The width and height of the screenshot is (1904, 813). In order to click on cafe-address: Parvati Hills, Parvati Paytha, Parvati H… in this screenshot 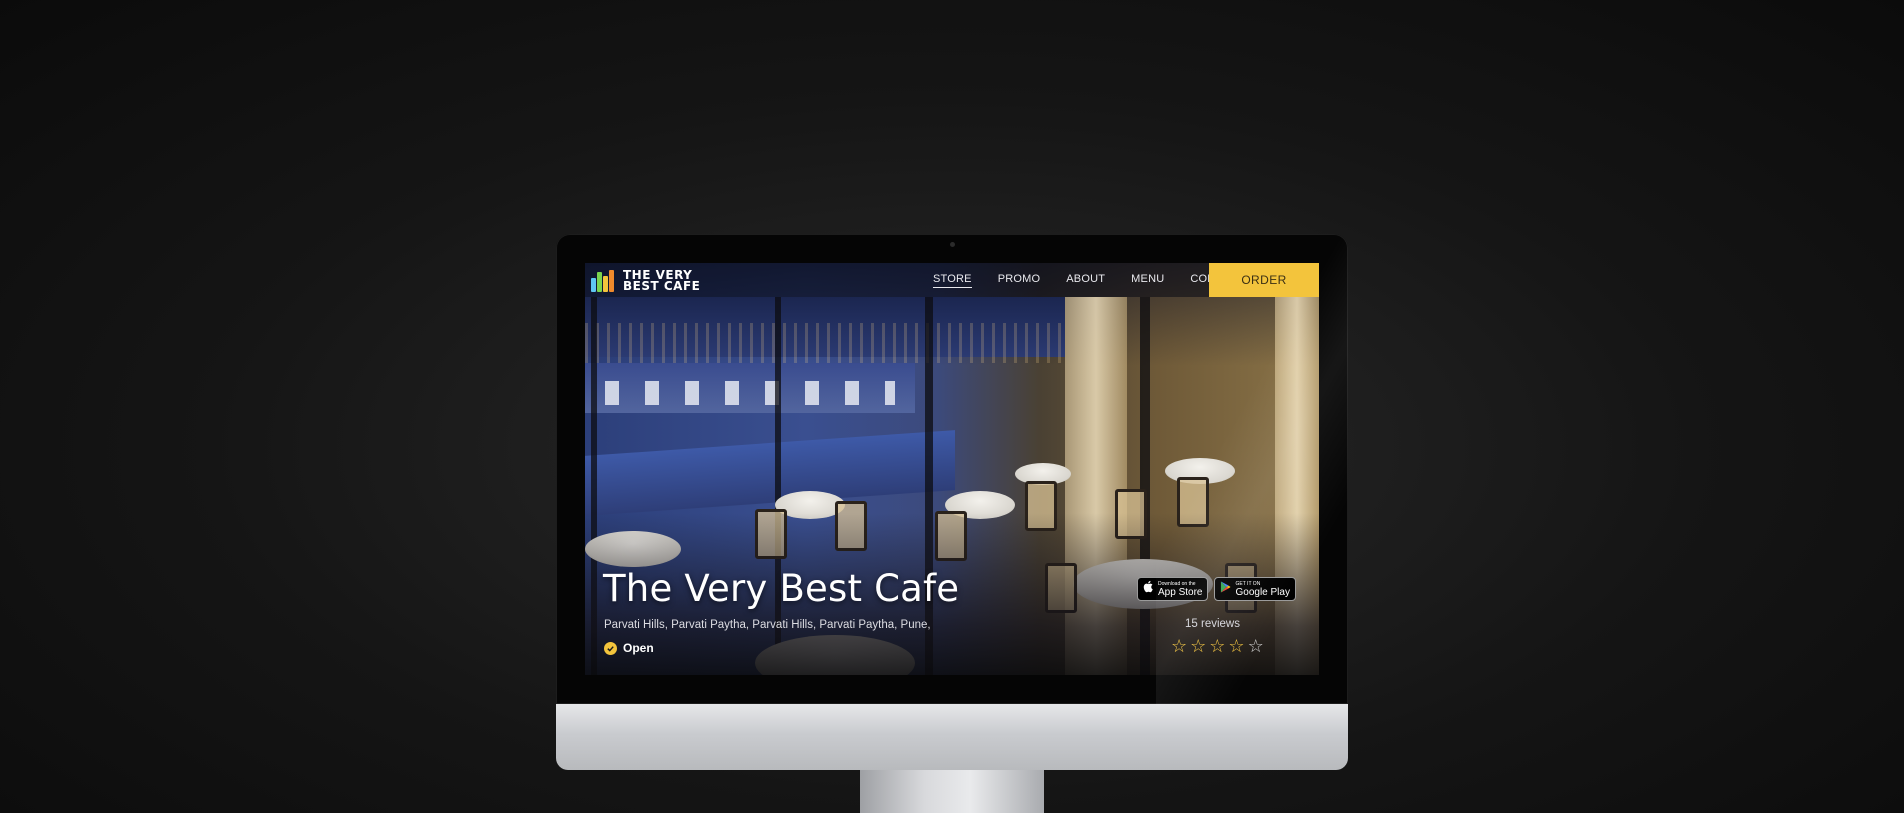, I will do `click(767, 625)`.